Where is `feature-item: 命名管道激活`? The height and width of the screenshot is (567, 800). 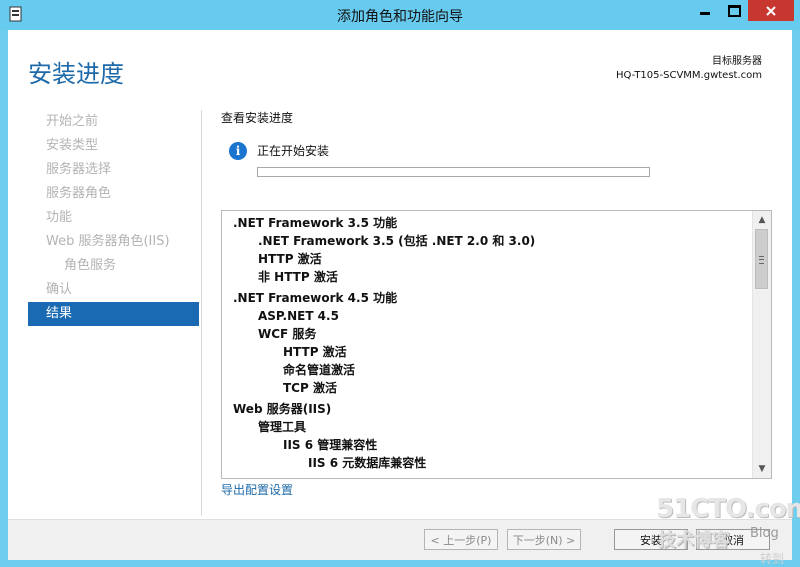 feature-item: 命名管道激活 is located at coordinates (319, 370).